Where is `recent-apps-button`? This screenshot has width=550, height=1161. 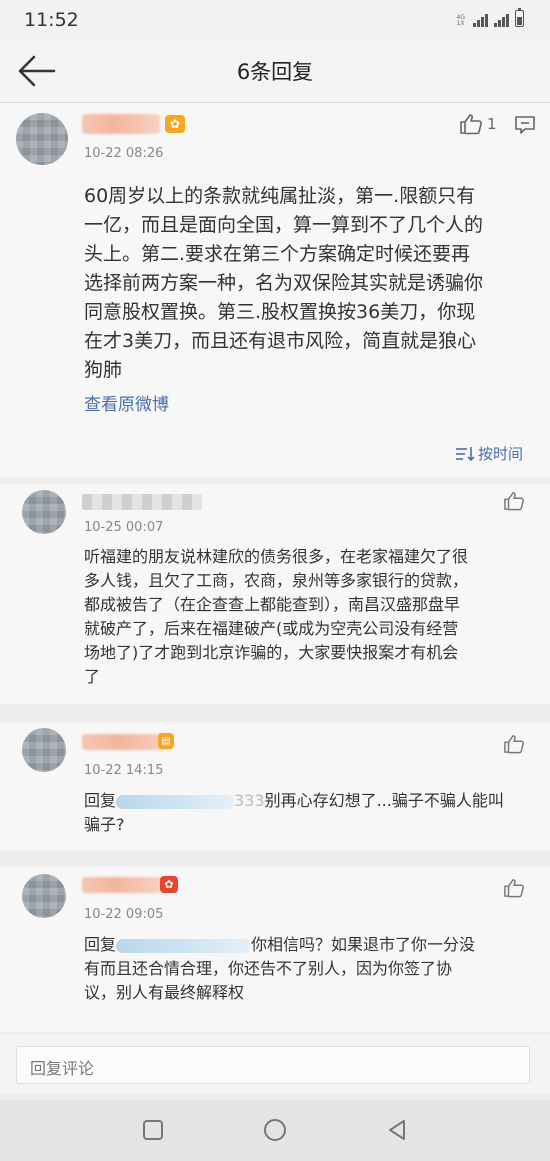 recent-apps-button is located at coordinates (153, 1132).